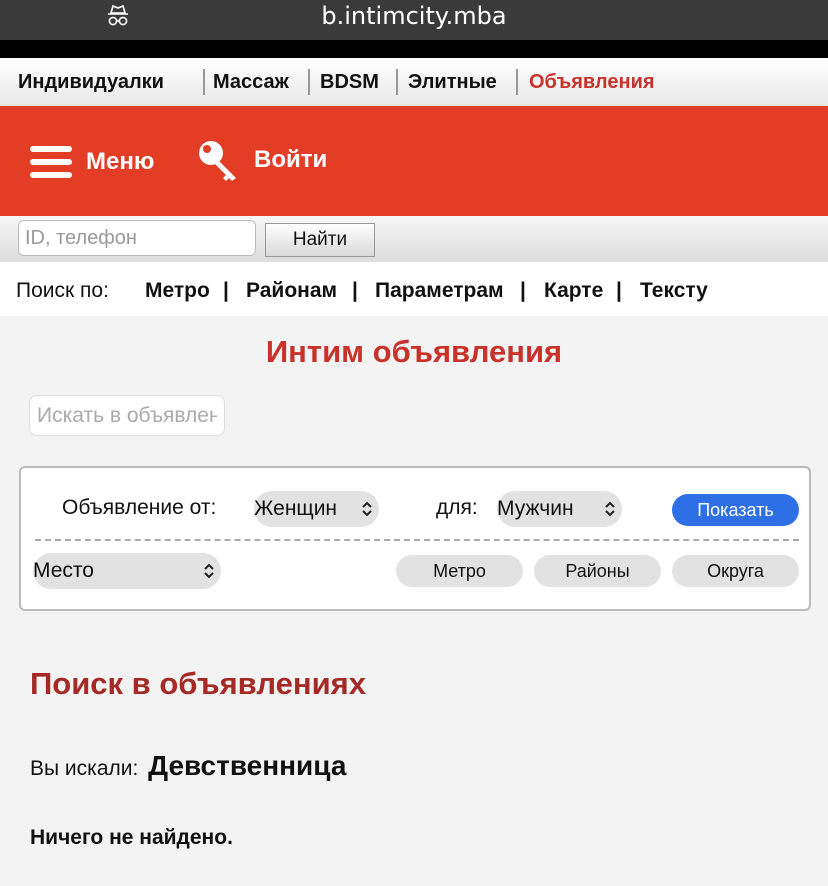  I want to click on for-label: для:, so click(457, 507).